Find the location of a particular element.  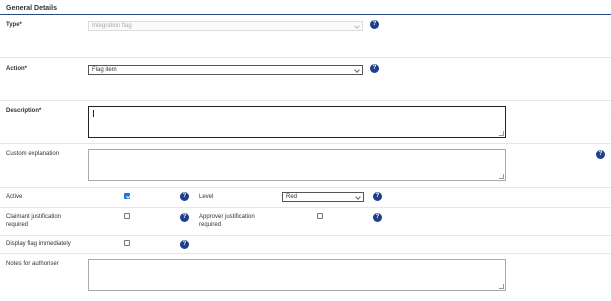

level-label: Level is located at coordinates (206, 197).